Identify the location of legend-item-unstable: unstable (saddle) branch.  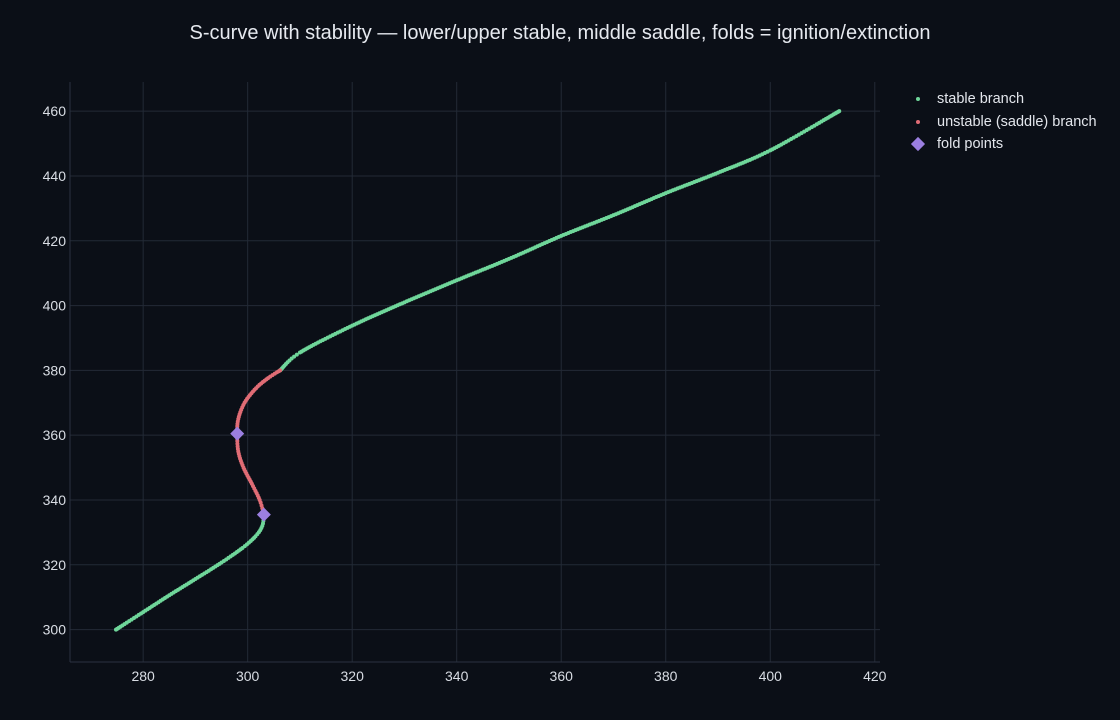
(1002, 122).